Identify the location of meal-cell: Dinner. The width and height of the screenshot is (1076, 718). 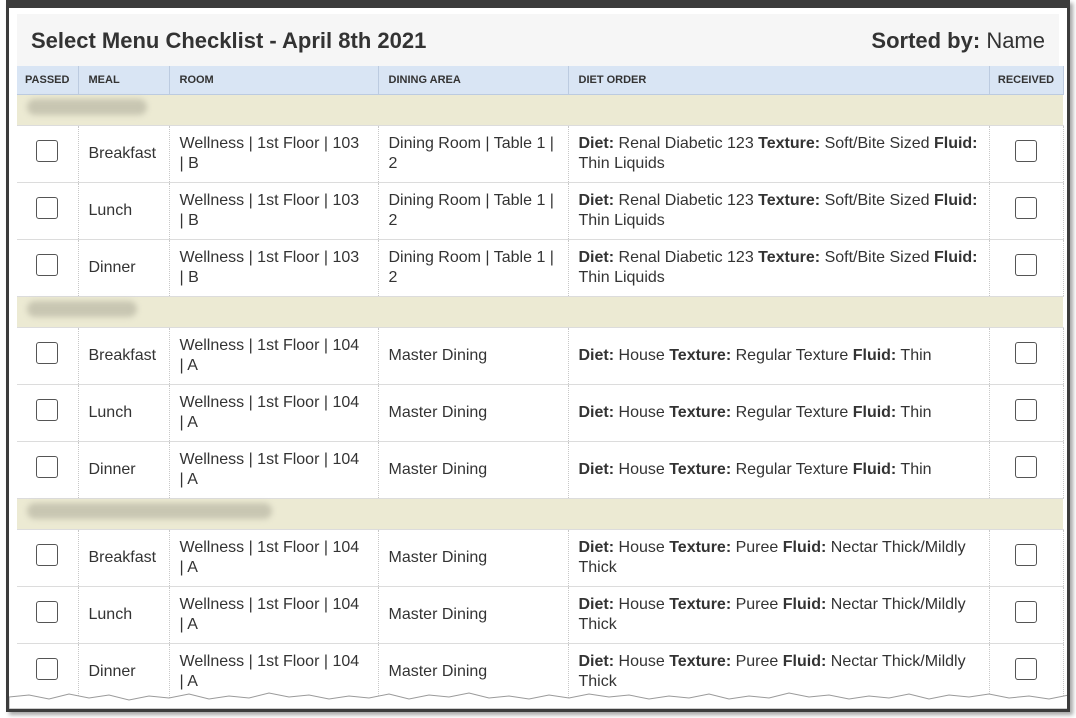
(124, 268).